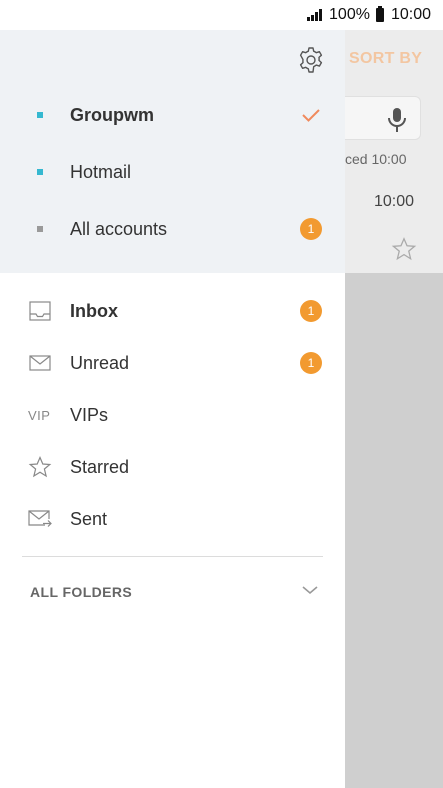 Image resolution: width=443 pixels, height=788 pixels. I want to click on folder-label: Sent, so click(89, 518).